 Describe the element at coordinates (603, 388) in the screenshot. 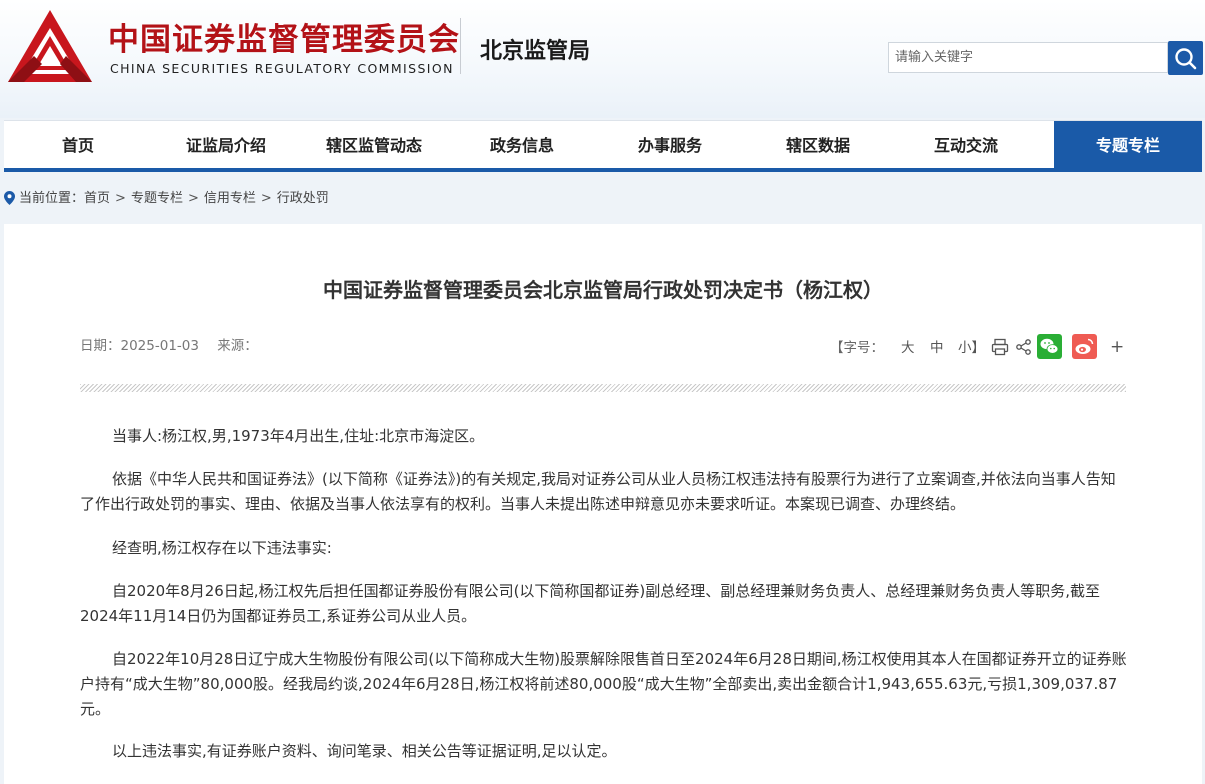

I see `hatch-divider` at that location.